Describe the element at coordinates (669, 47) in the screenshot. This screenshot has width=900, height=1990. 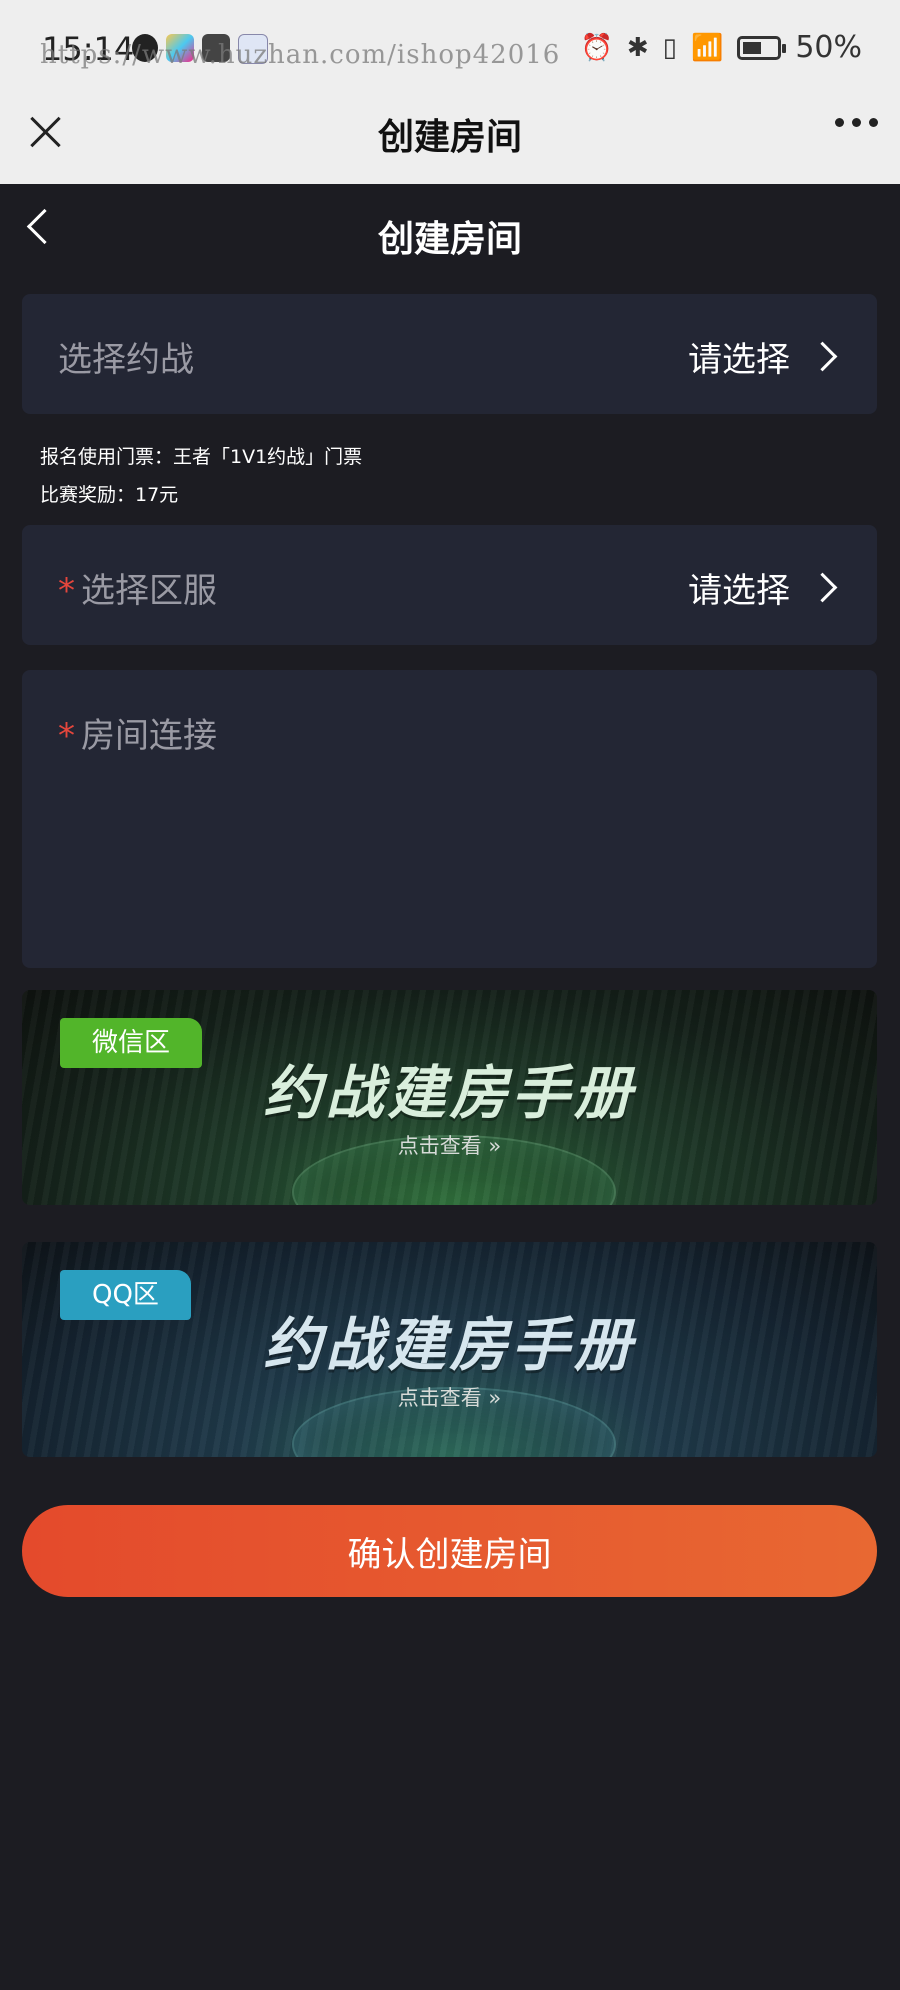
I see `vibrate-icon: ▯` at that location.